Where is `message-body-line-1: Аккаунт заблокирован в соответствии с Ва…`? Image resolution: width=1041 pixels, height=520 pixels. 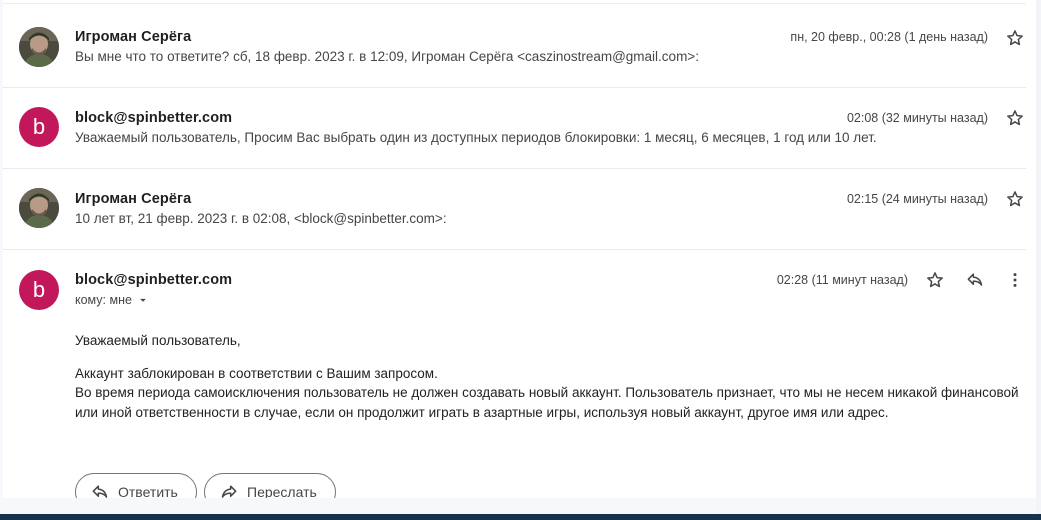
message-body-line-1: Аккаунт заблокирован в соответствии с Ва… is located at coordinates (256, 373).